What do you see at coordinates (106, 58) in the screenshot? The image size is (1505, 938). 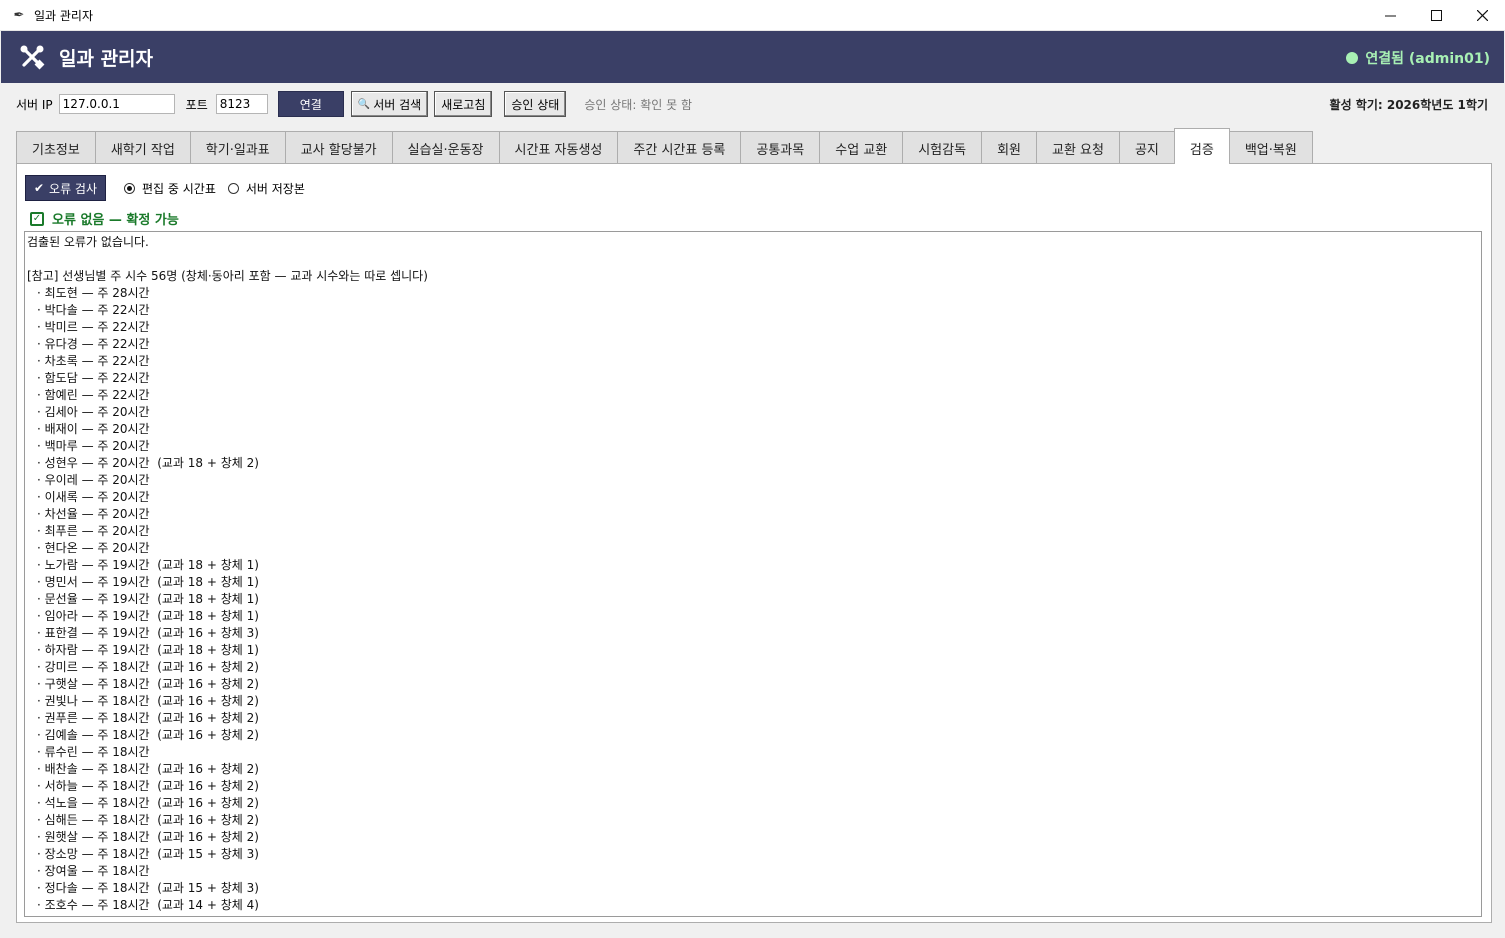 I see `app-title: 일과 관리자` at bounding box center [106, 58].